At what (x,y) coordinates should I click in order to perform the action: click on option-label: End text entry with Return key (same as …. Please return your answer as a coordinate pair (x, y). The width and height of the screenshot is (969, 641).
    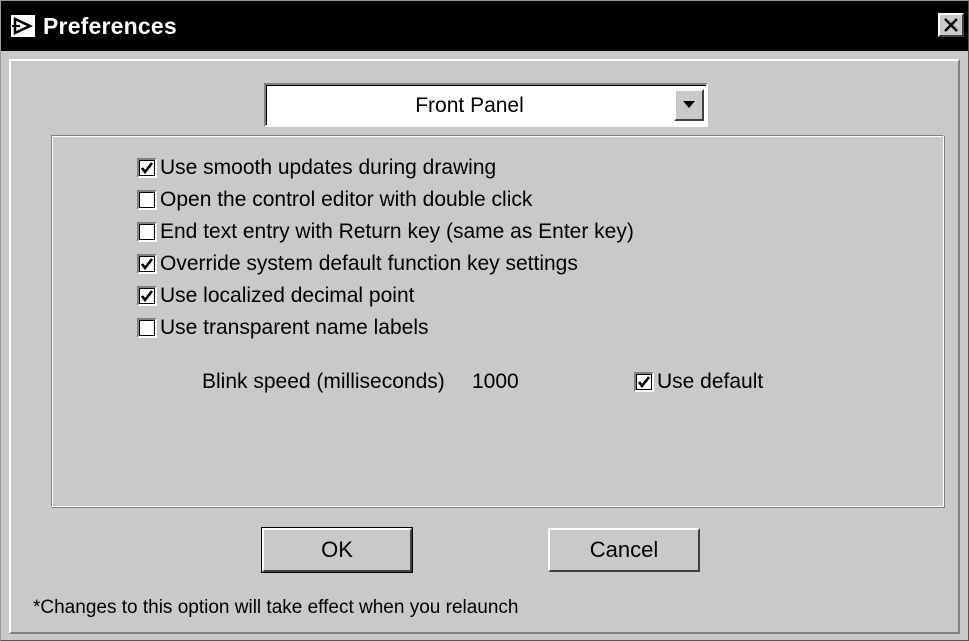
    Looking at the image, I should click on (397, 231).